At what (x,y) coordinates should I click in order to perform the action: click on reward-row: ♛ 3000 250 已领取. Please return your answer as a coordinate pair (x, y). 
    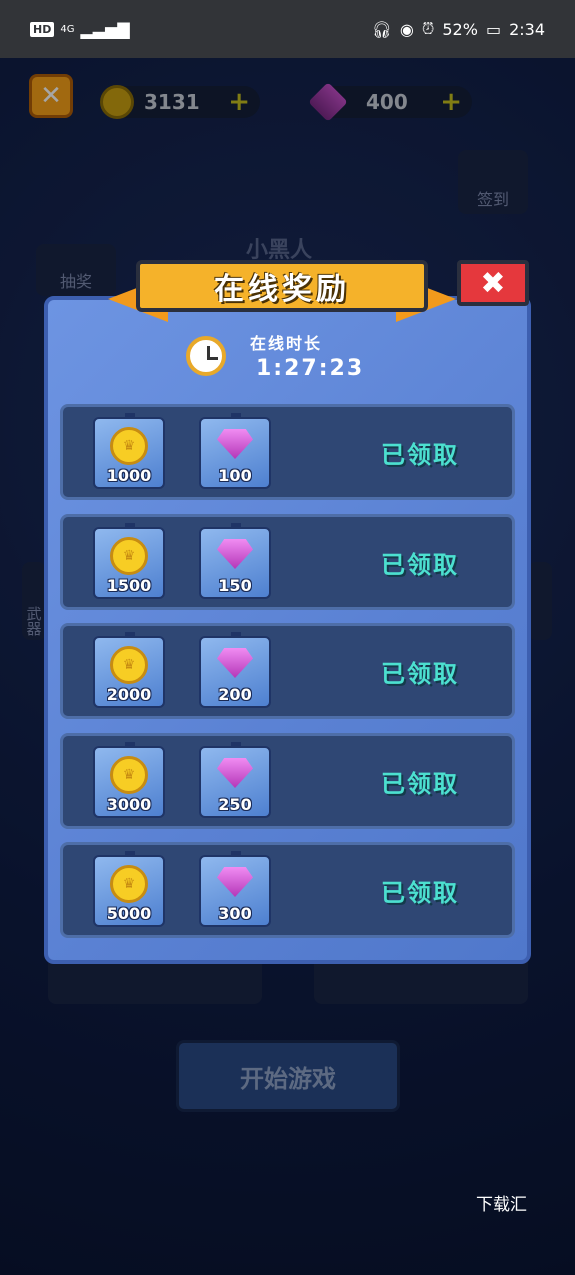
    Looking at the image, I should click on (287, 781).